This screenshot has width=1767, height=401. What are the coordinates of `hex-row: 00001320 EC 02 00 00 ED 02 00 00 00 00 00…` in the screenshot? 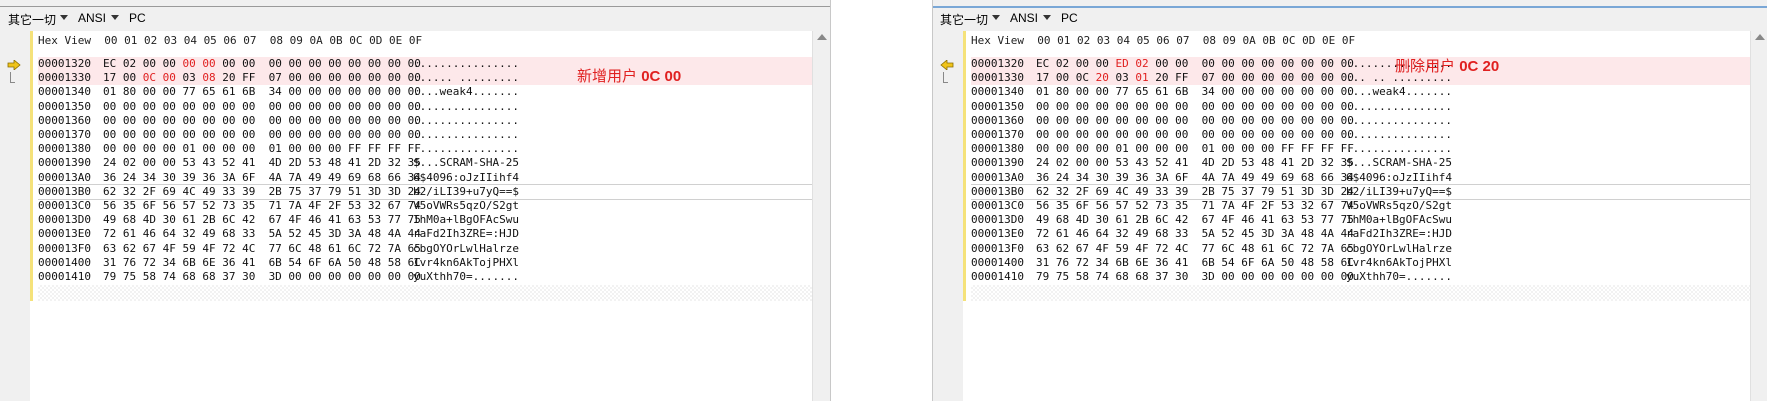 It's located at (1360, 64).